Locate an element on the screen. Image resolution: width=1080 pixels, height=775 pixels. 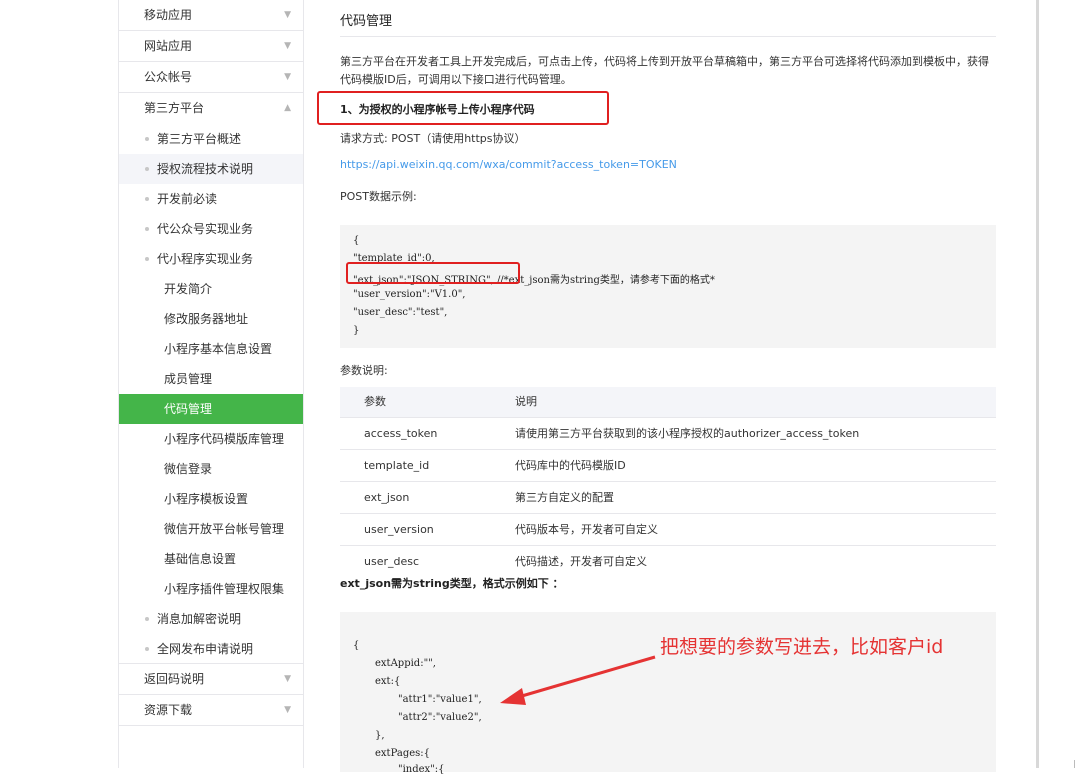
annotation-arrow-icon is located at coordinates (578, 680).